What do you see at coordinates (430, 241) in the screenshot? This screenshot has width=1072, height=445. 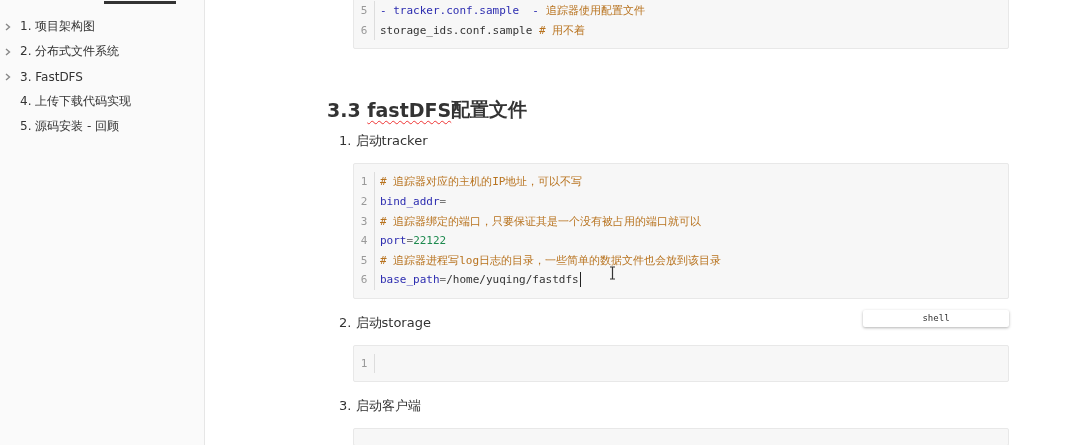 I see `code-token: 22122` at bounding box center [430, 241].